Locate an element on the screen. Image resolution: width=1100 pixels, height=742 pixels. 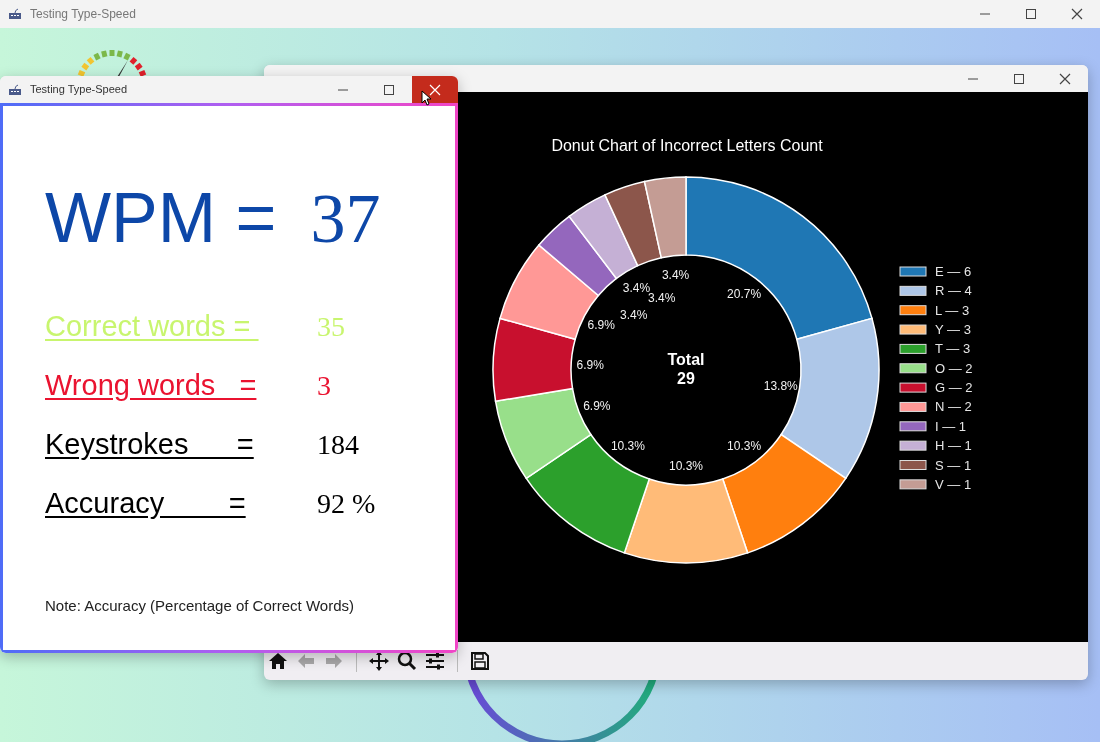
value-label: 20.7% is located at coordinates (744, 293).